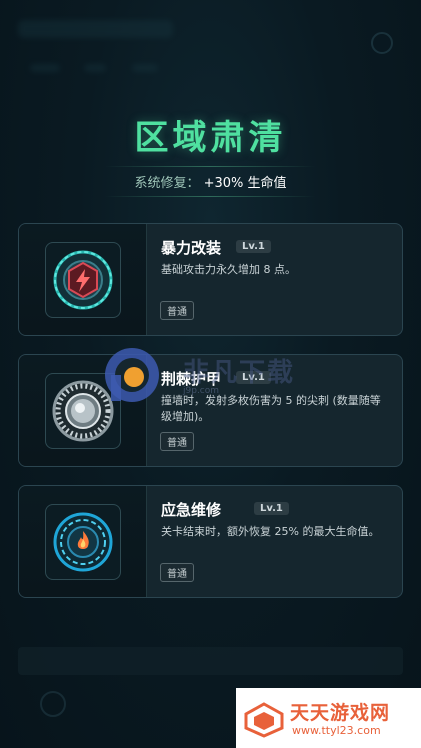  I want to click on card-name: 暴力改装, so click(191, 248).